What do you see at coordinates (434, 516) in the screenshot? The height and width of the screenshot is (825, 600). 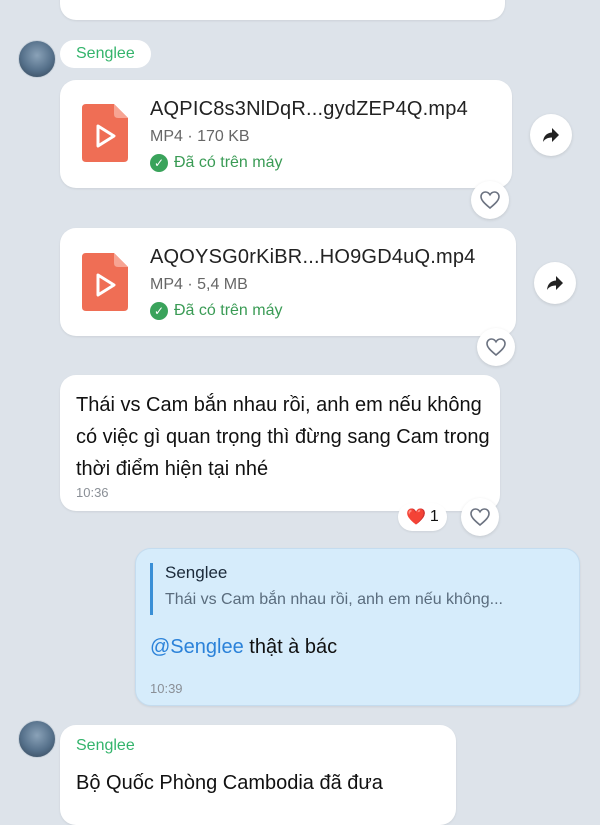 I see `reaction-count: 1` at bounding box center [434, 516].